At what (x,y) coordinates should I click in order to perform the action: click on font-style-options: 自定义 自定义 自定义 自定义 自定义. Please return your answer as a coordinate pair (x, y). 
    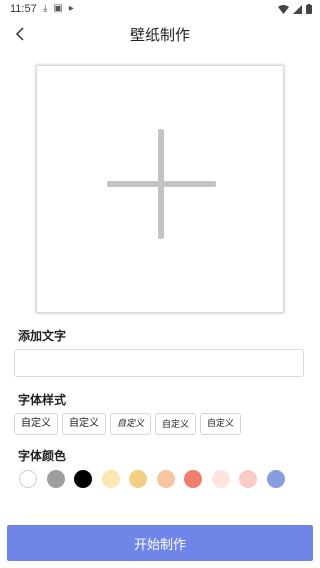
    Looking at the image, I should click on (128, 424).